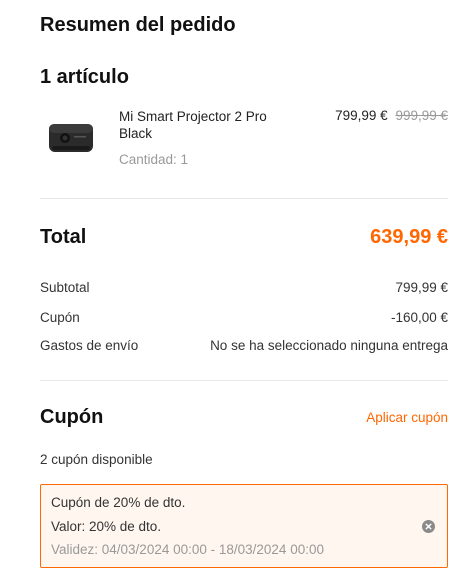 The image size is (475, 580). I want to click on coupon-discount-value: -160,00 €, so click(419, 317).